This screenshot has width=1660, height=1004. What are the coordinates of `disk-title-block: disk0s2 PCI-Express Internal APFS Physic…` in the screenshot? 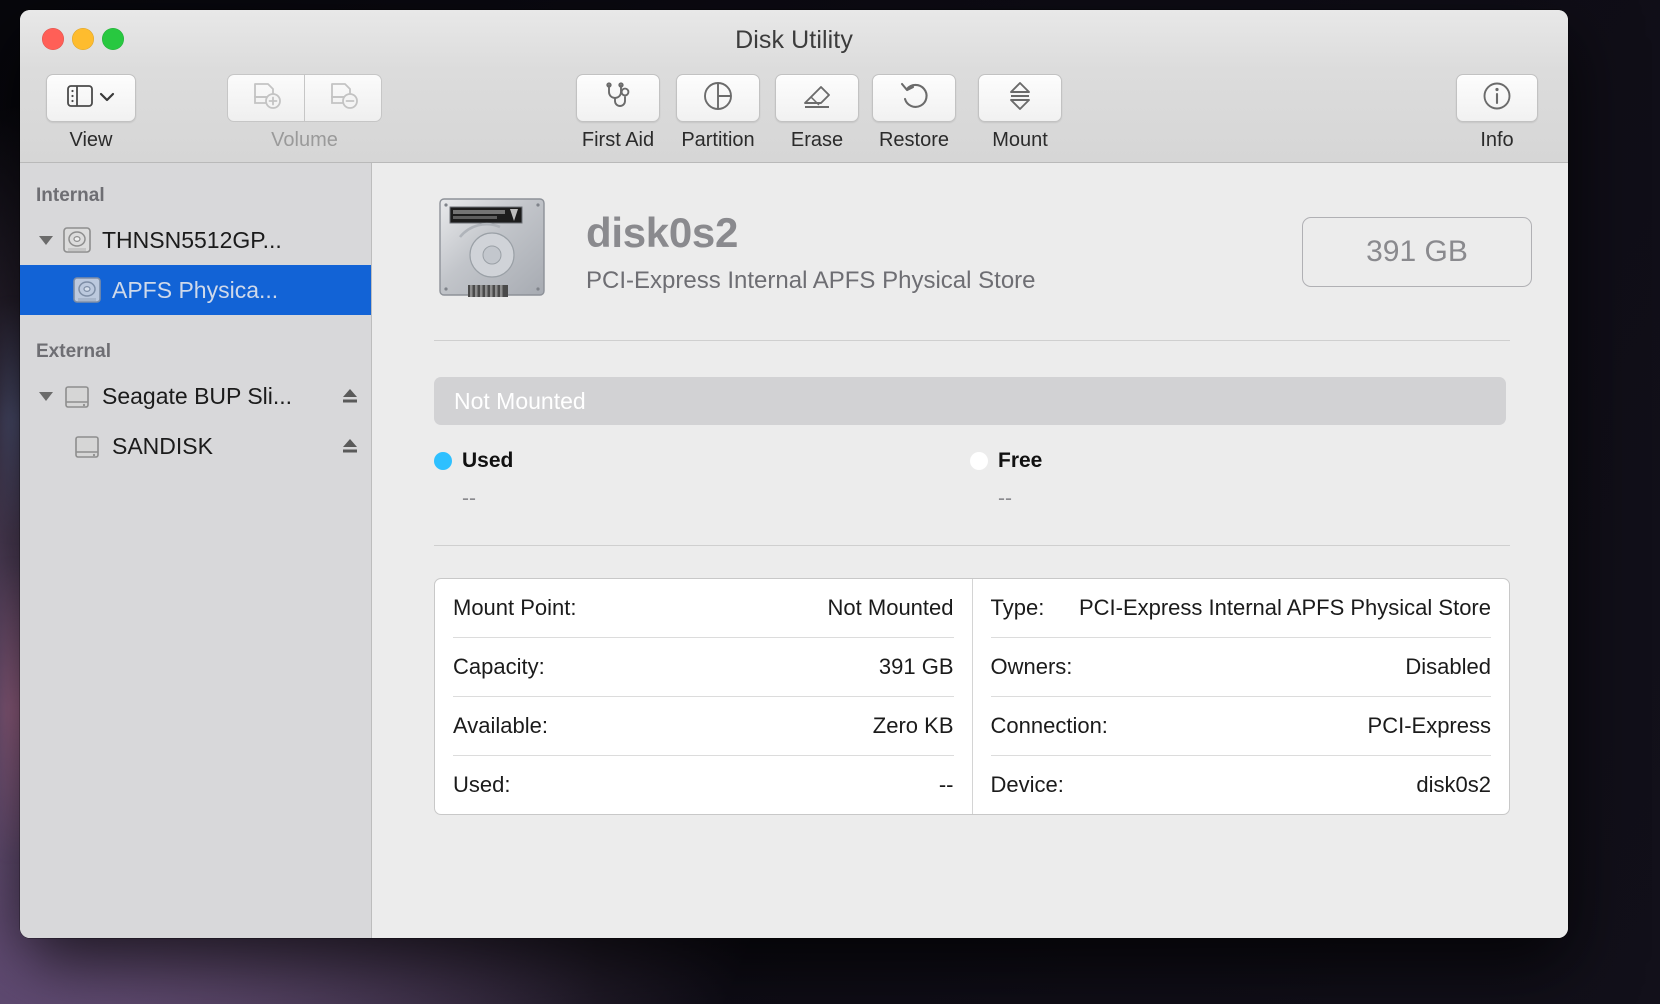 It's located at (811, 252).